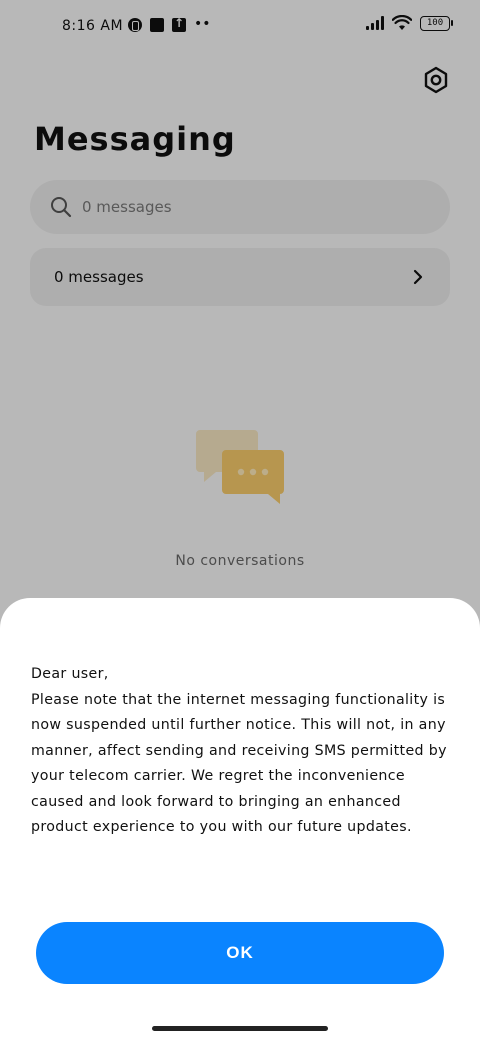  Describe the element at coordinates (240, 953) in the screenshot. I see `ok-button: OK` at that location.